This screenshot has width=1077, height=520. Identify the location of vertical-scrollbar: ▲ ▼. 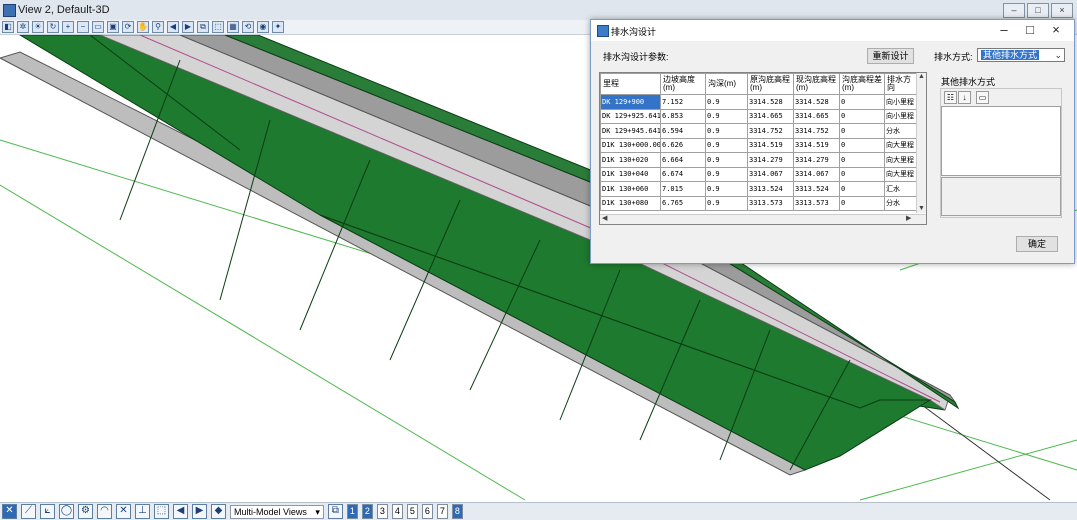
(921, 143).